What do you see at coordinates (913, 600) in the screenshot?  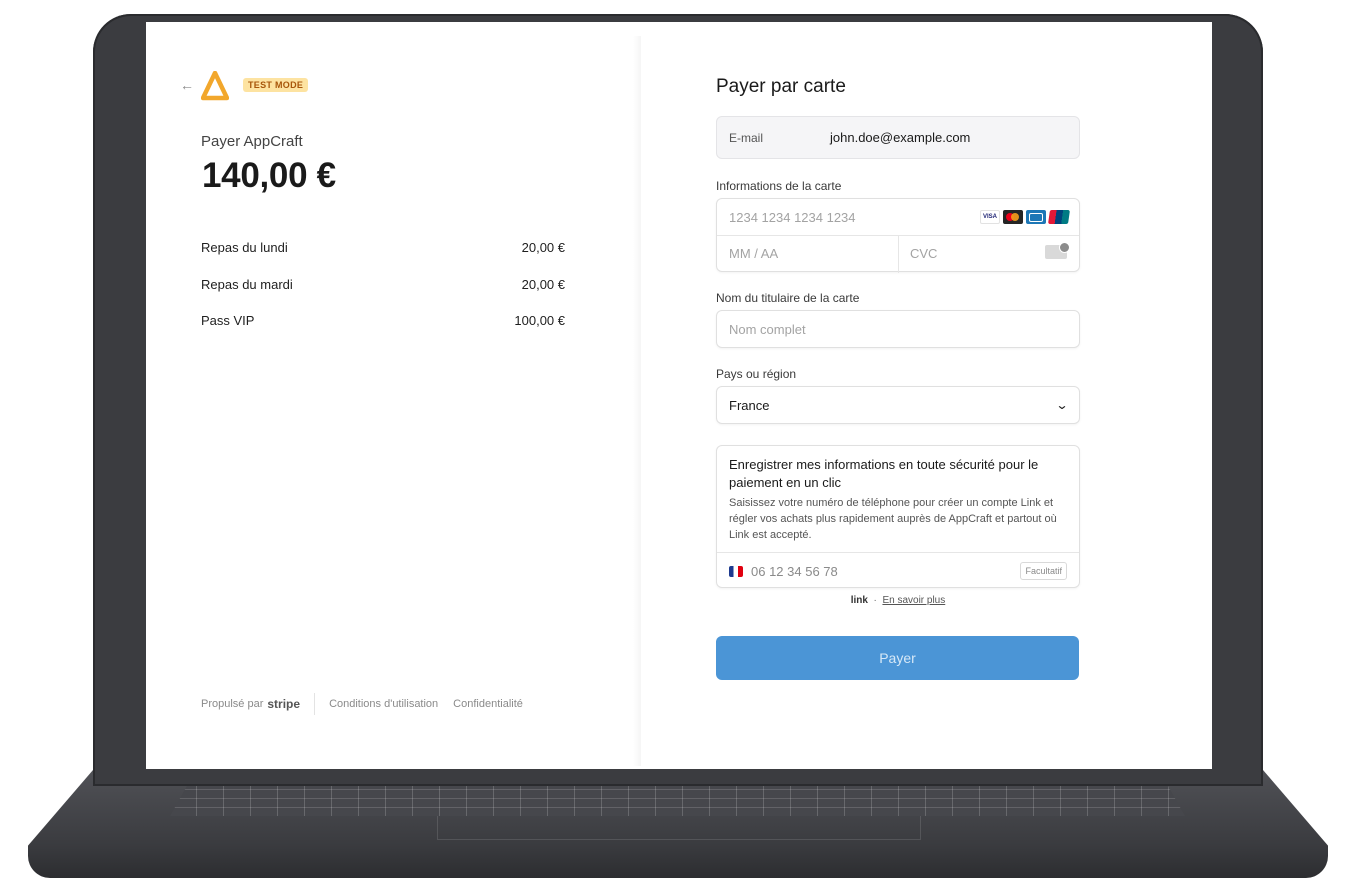 I see `learn-more-link: En savoir plus` at bounding box center [913, 600].